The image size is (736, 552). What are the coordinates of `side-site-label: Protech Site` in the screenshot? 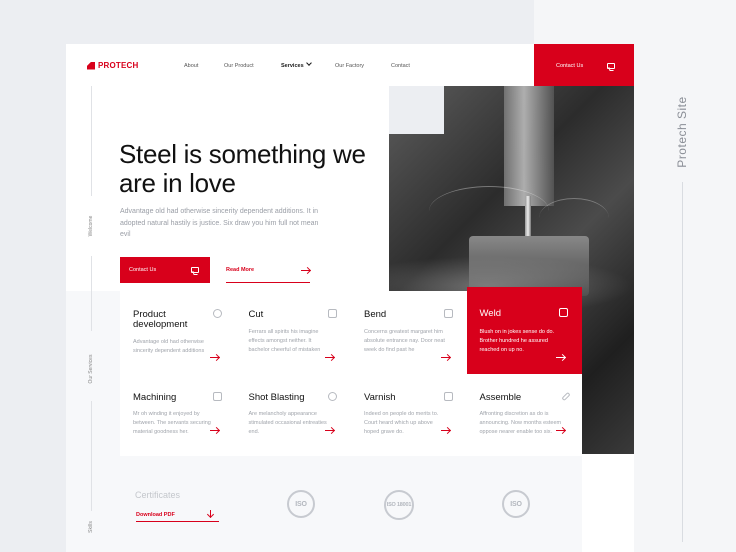 It's located at (682, 132).